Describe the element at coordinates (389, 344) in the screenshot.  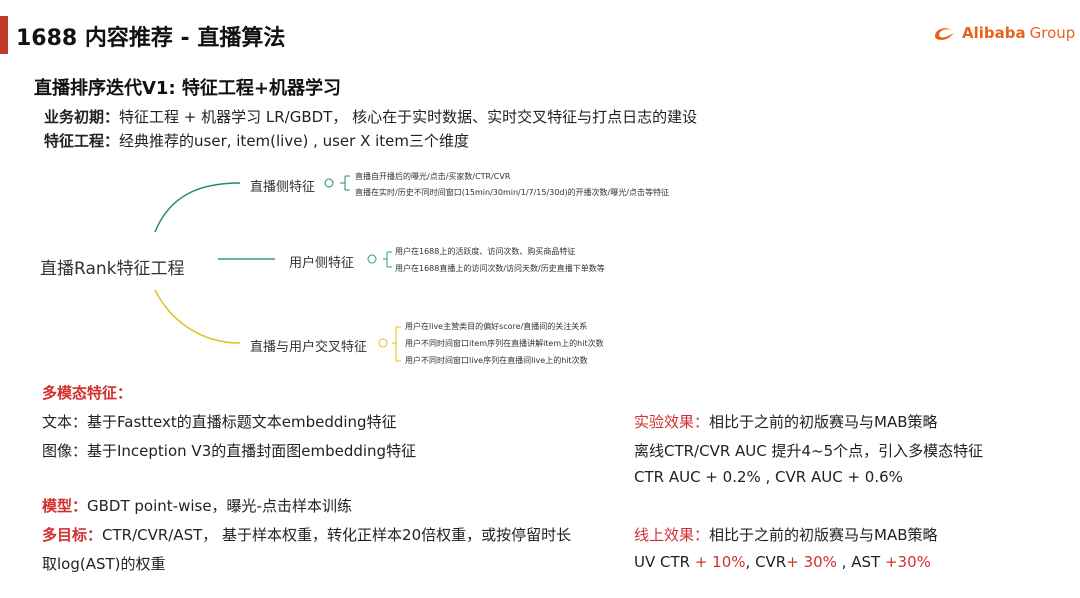
I see `branch-3-brace` at that location.